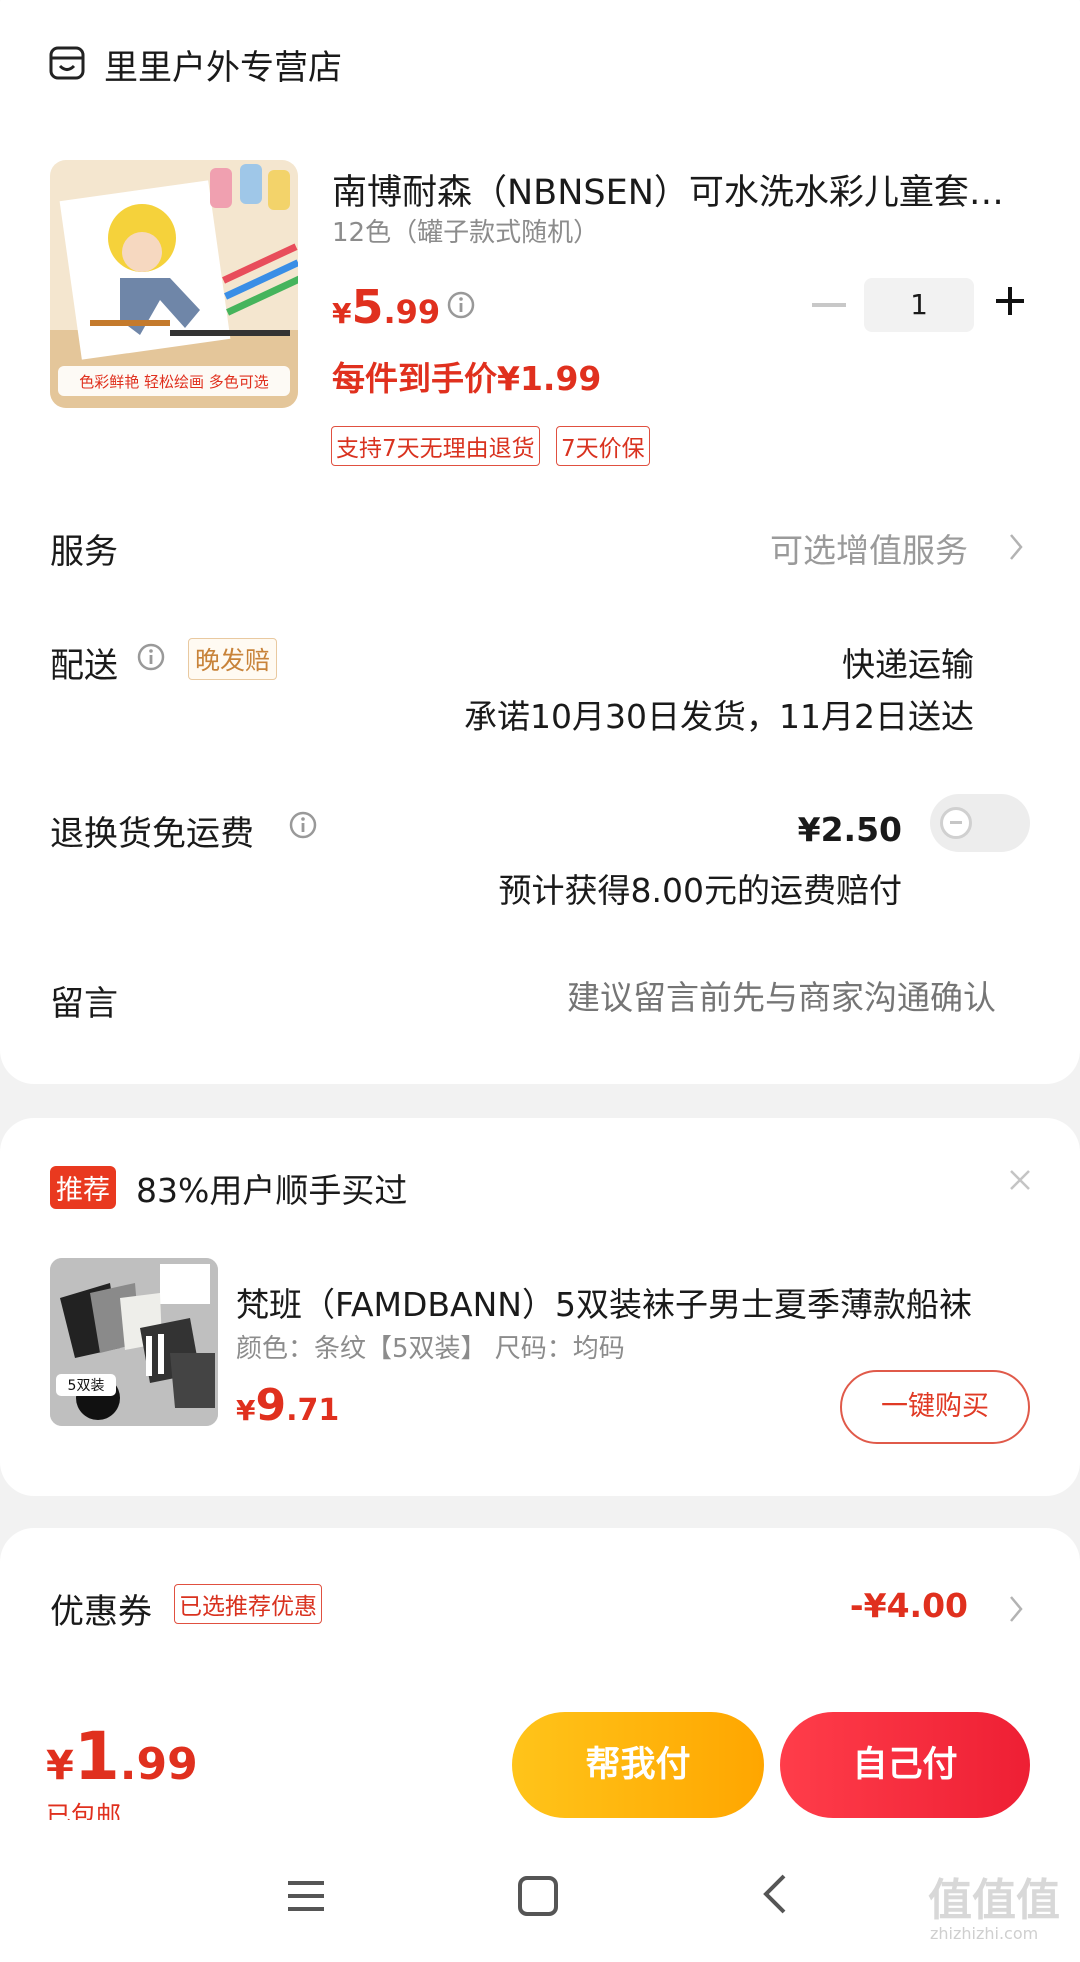 The width and height of the screenshot is (1080, 1962). I want to click on self-pay-button: 自己付, so click(905, 1765).